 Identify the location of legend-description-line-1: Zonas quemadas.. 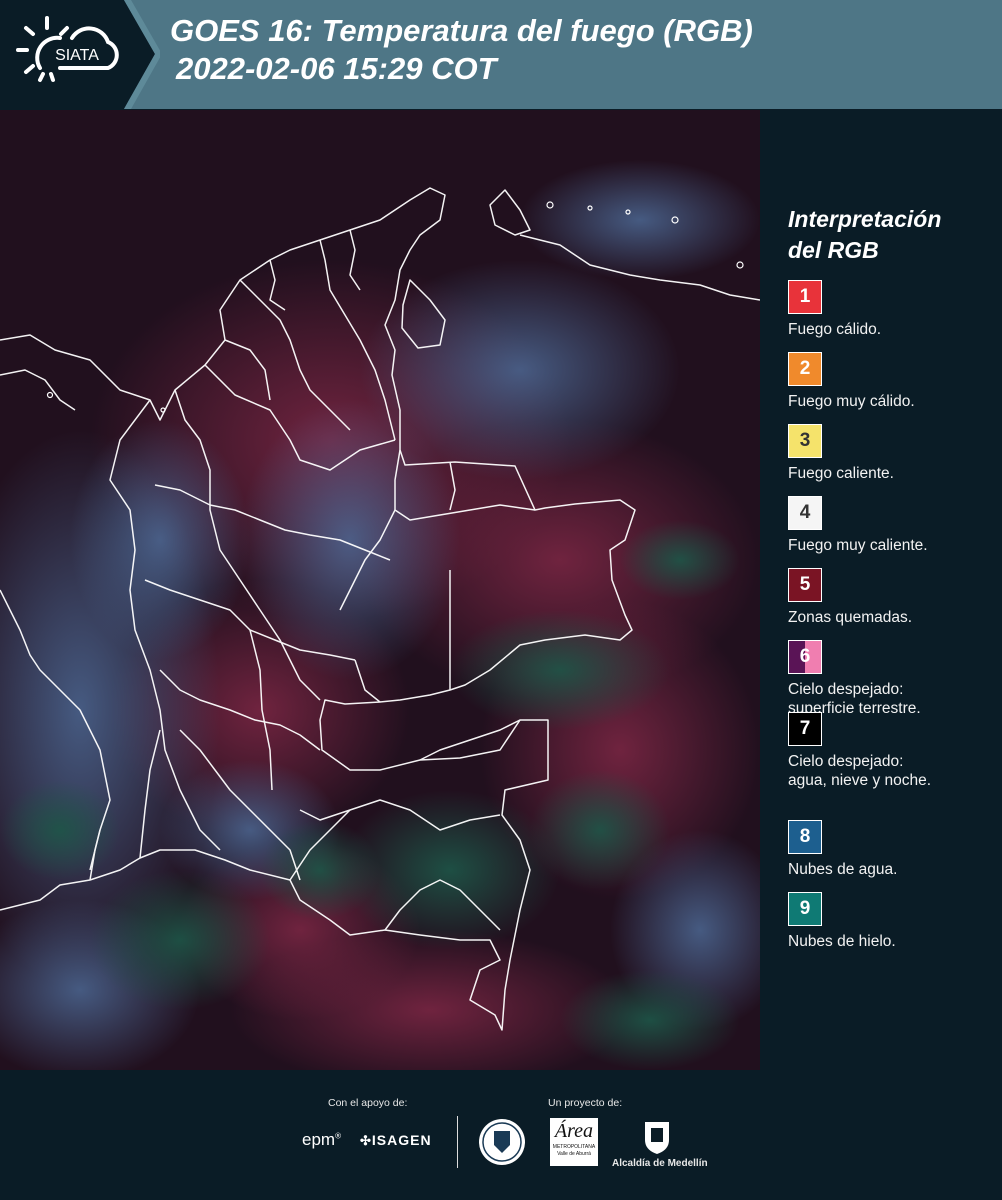
(850, 617).